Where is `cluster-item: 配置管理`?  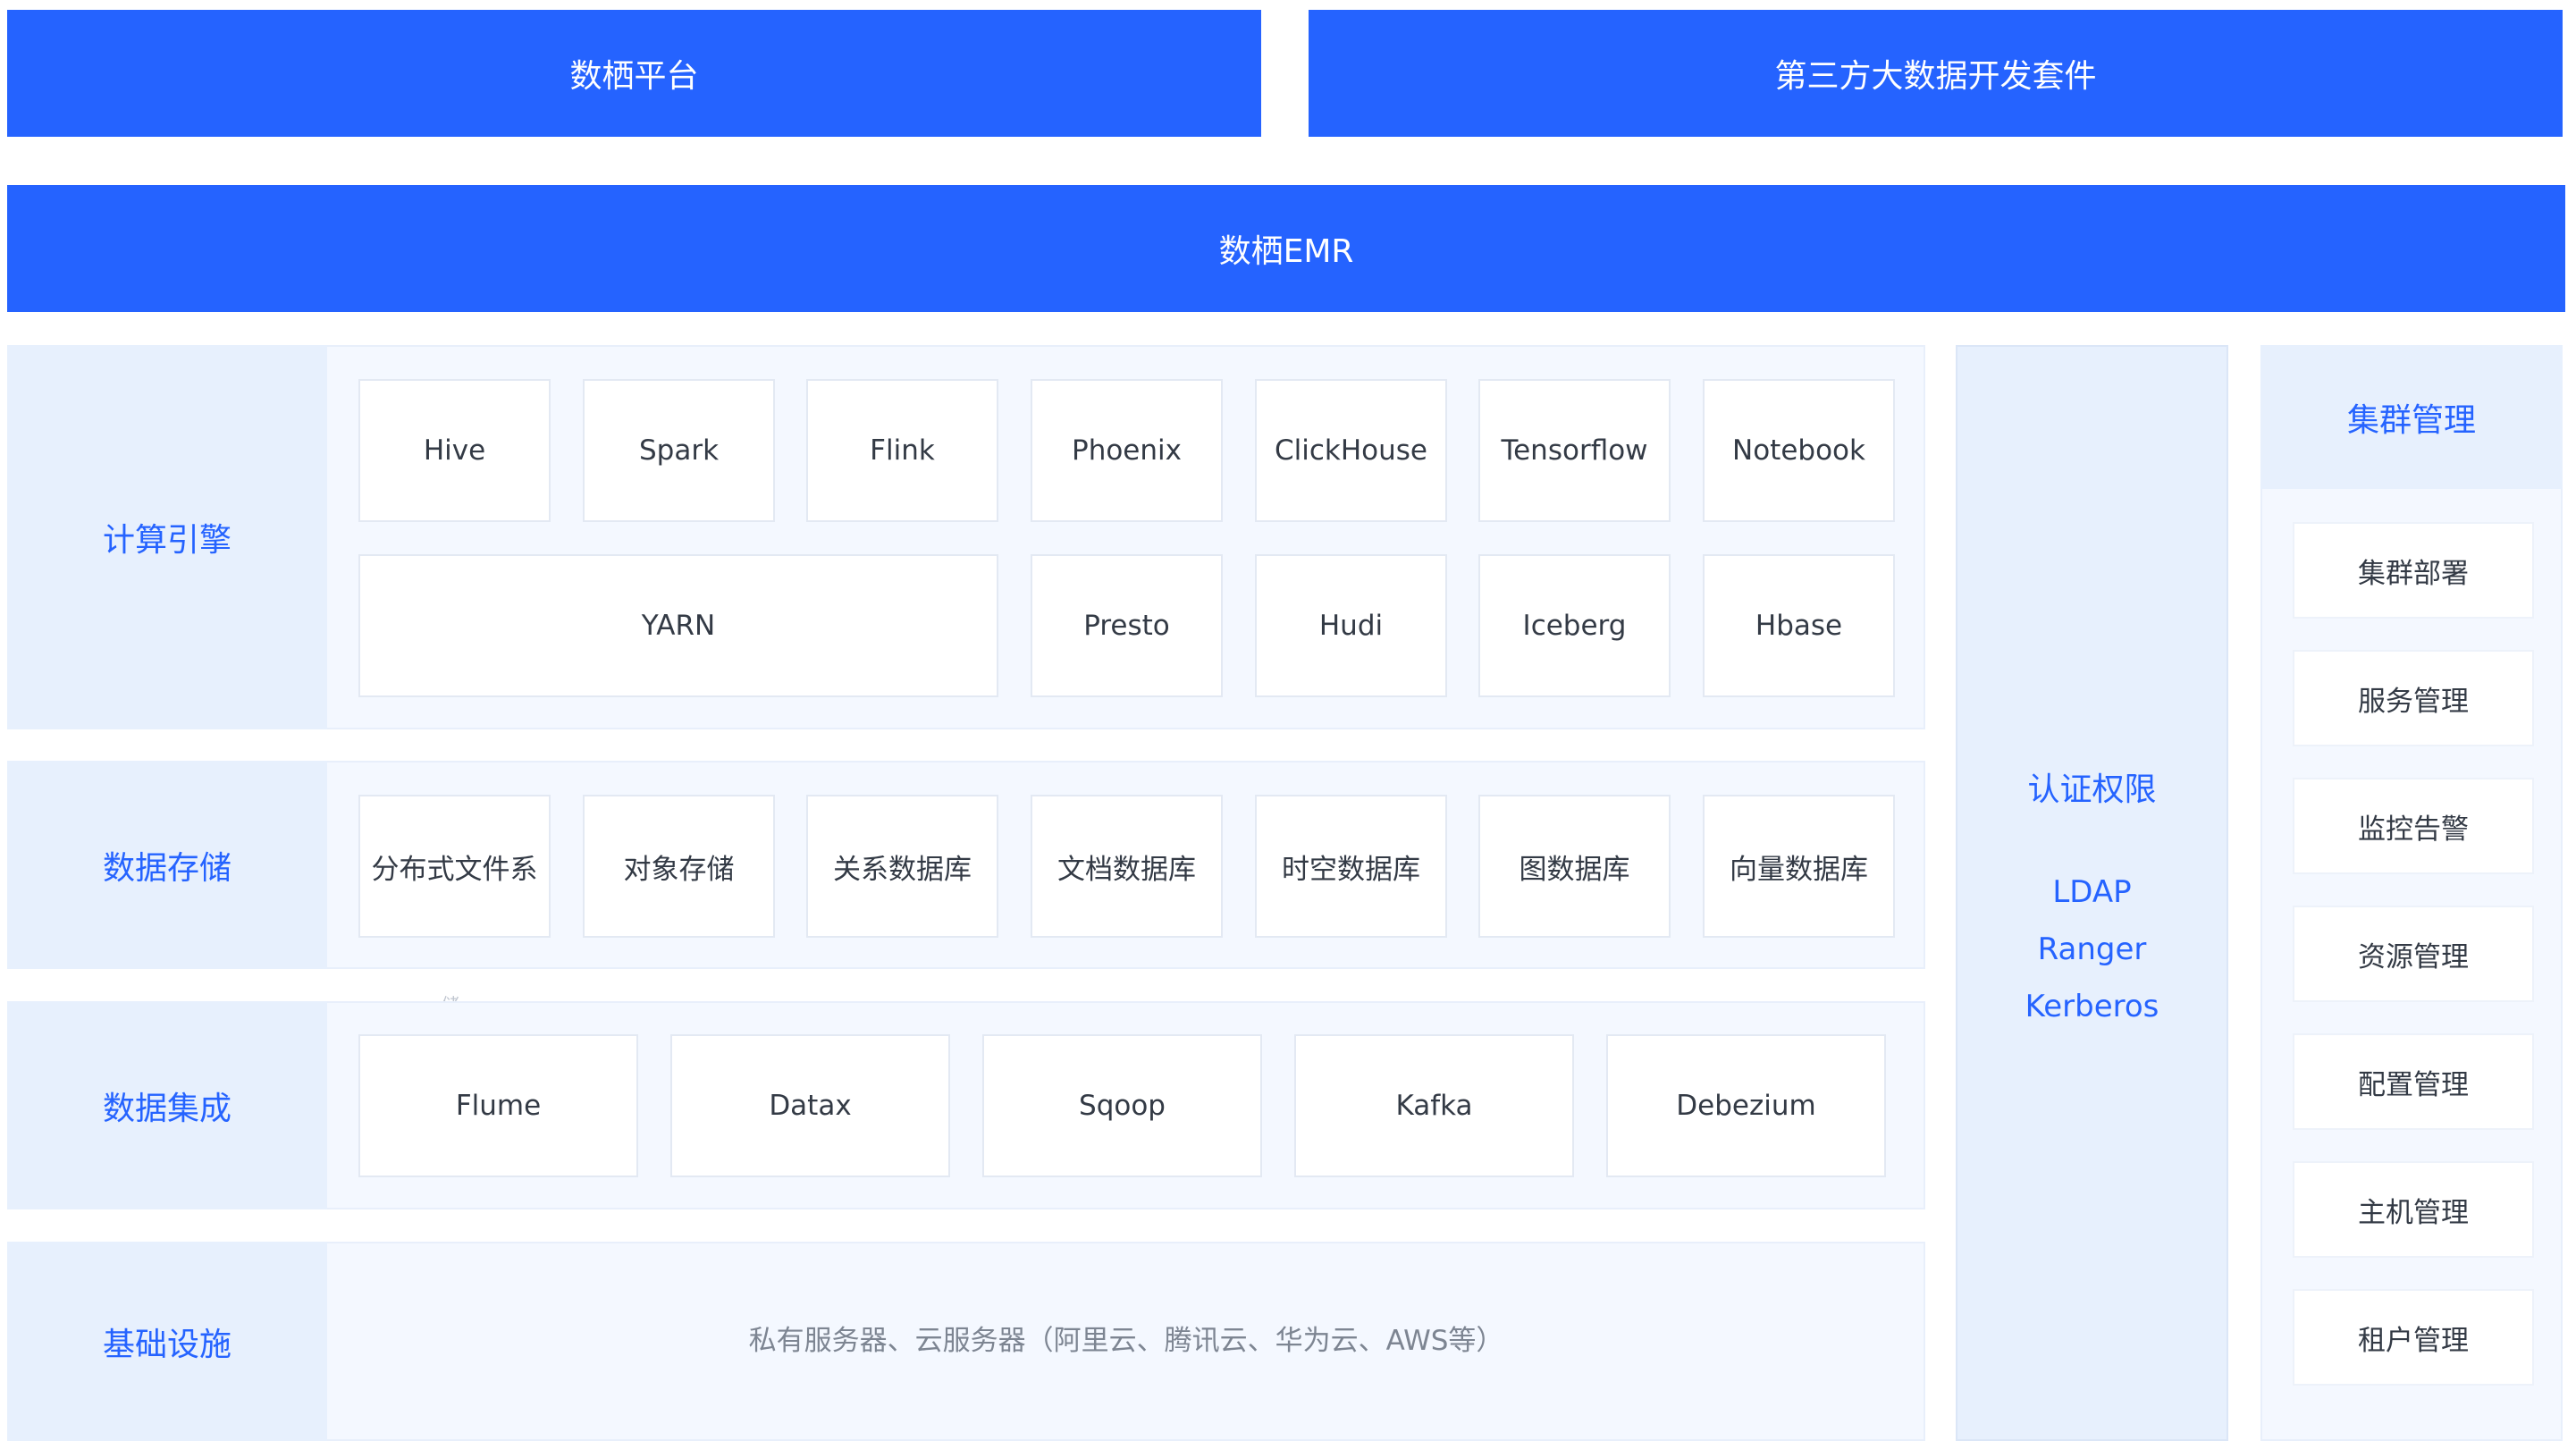 cluster-item: 配置管理 is located at coordinates (2414, 1081).